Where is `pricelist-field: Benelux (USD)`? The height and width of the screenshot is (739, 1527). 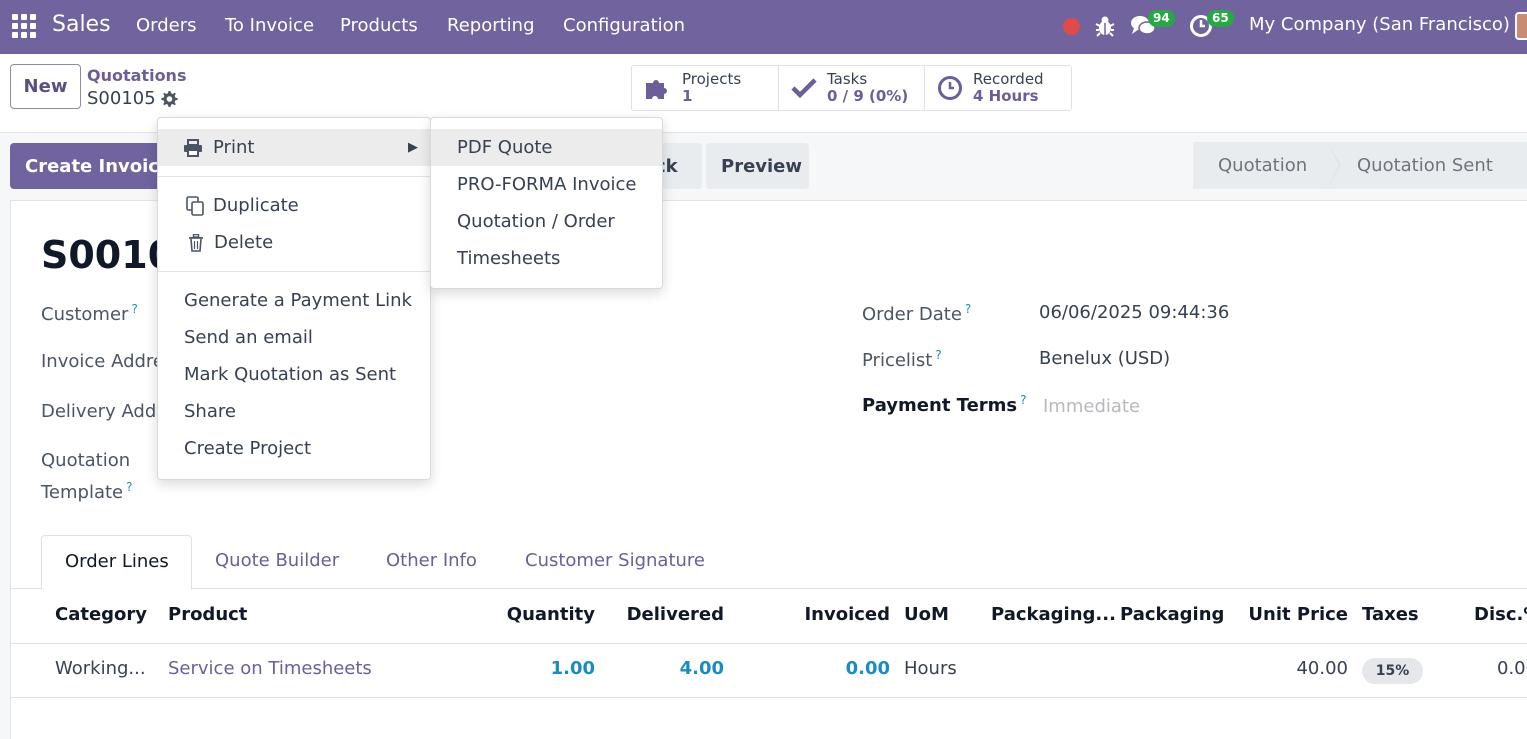 pricelist-field: Benelux (USD) is located at coordinates (1104, 358).